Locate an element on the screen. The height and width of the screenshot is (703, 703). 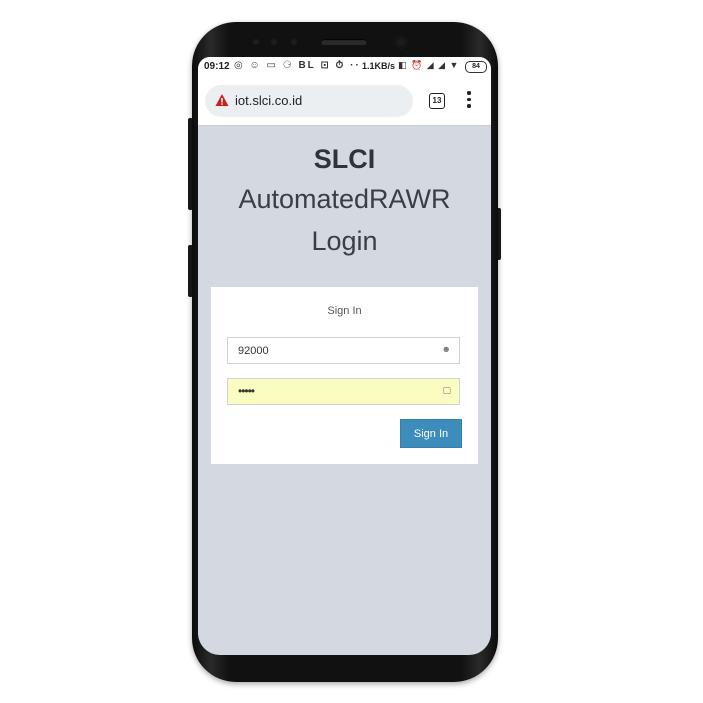
browser-toolbar: iot.slci.co.id 13 is located at coordinates (344, 101).